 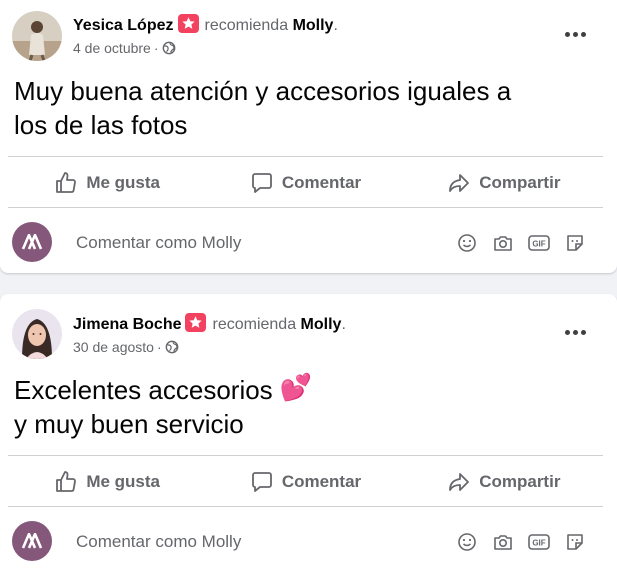 I want to click on post-text-line: Excelentes accesorios 💕, so click(x=163, y=389).